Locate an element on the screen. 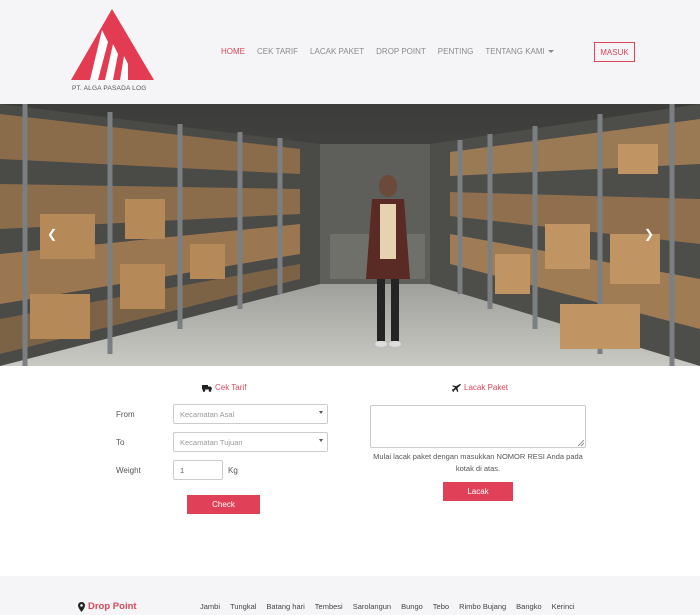 The height and width of the screenshot is (615, 700). nav-tentang-kami-label: TENTANG KAMI is located at coordinates (515, 51).